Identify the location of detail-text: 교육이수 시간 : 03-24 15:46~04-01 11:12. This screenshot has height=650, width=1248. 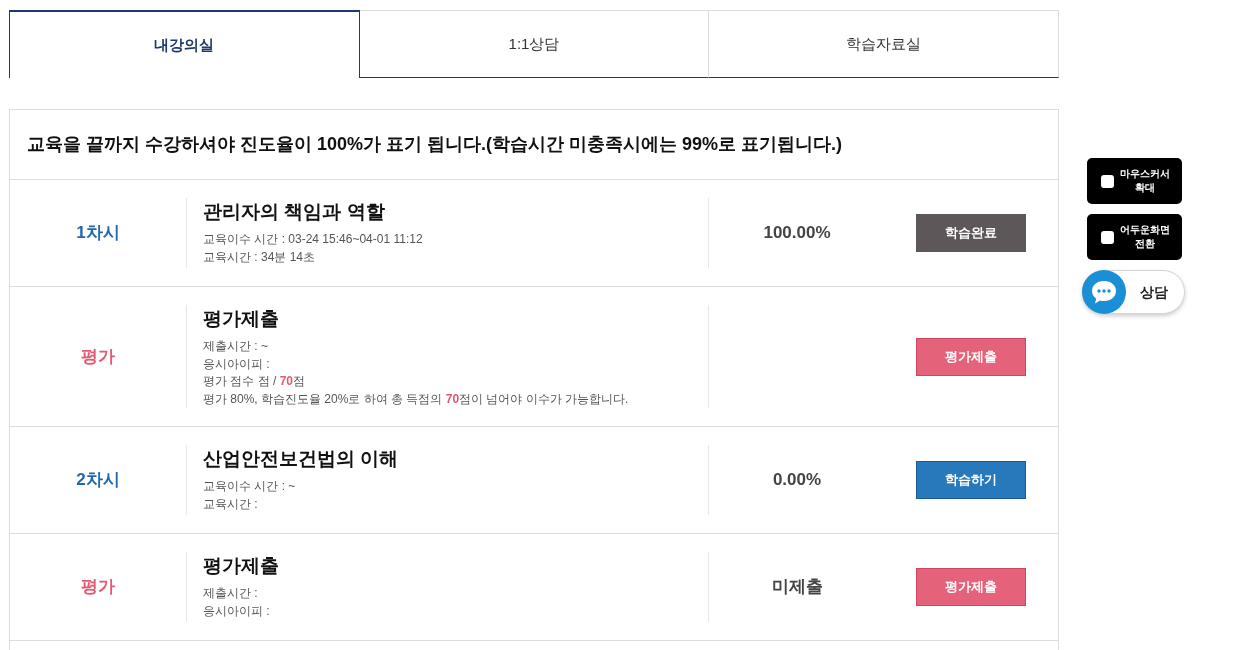
(313, 239).